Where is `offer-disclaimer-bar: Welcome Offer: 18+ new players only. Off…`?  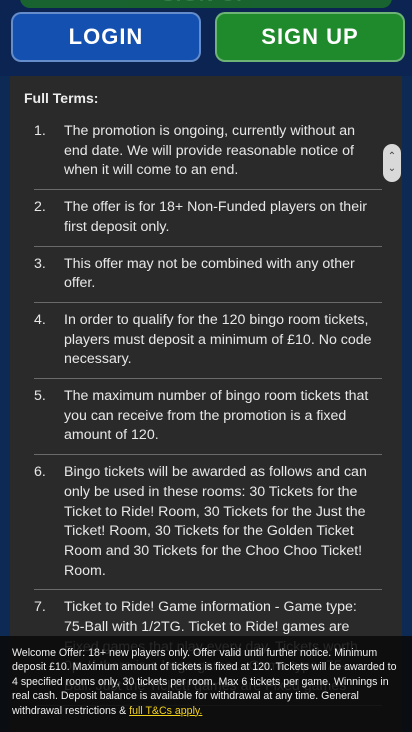 offer-disclaimer-bar: Welcome Offer: 18+ new players only. Off… is located at coordinates (206, 684).